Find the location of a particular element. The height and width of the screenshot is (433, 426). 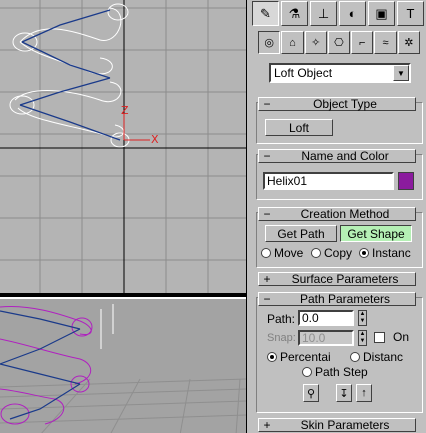

distance-label: Distanc is located at coordinates (383, 357).